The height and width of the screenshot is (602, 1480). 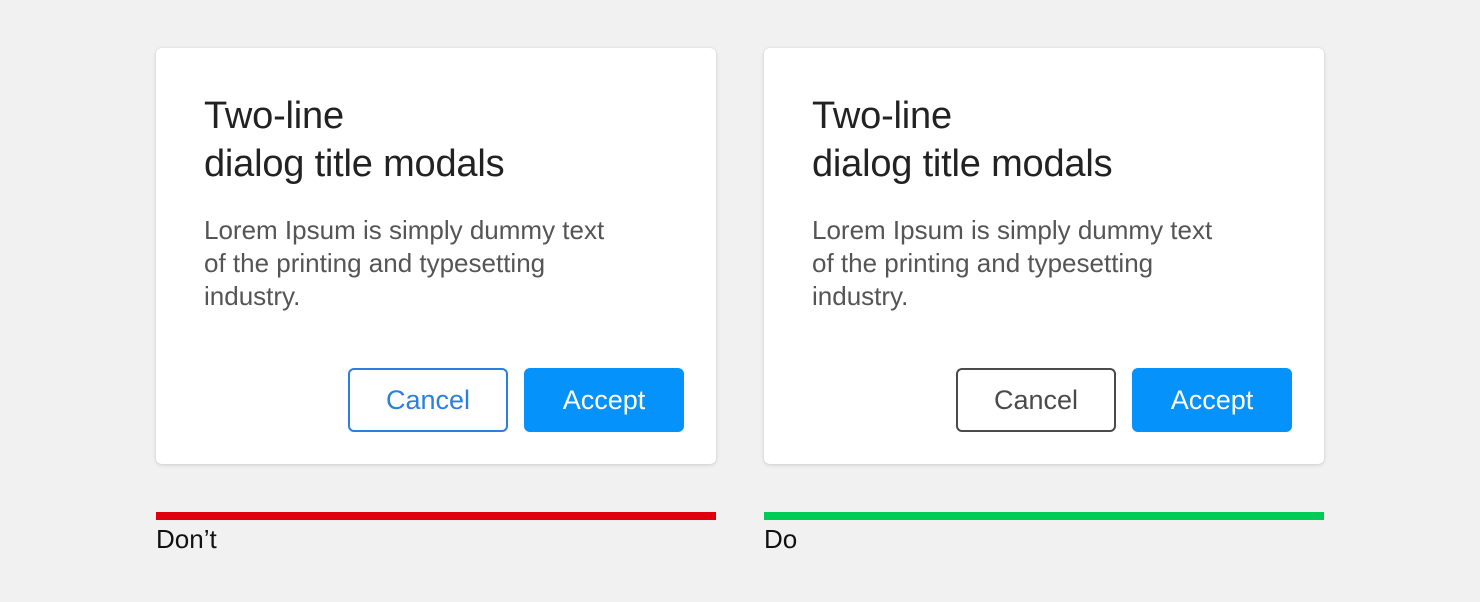 I want to click on verdict-label: Don’t, so click(x=186, y=539).